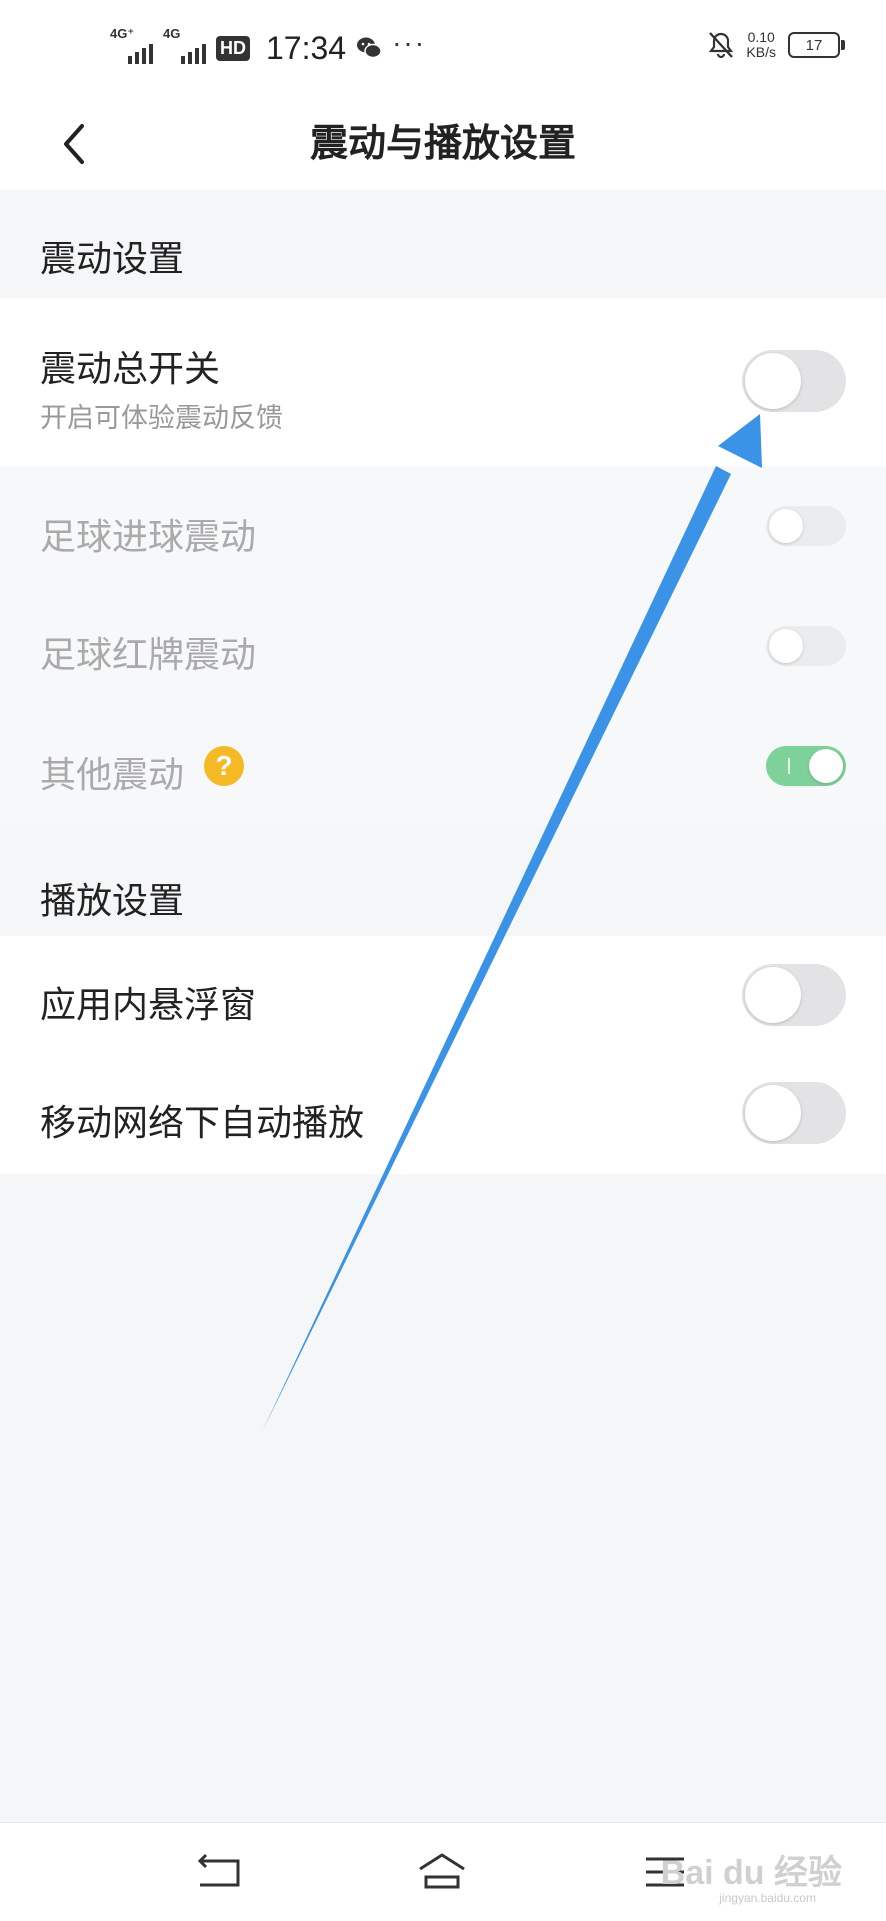 Image resolution: width=886 pixels, height=1921 pixels. Describe the element at coordinates (131, 45) in the screenshot. I see `signal-icon: 4G⁺` at that location.